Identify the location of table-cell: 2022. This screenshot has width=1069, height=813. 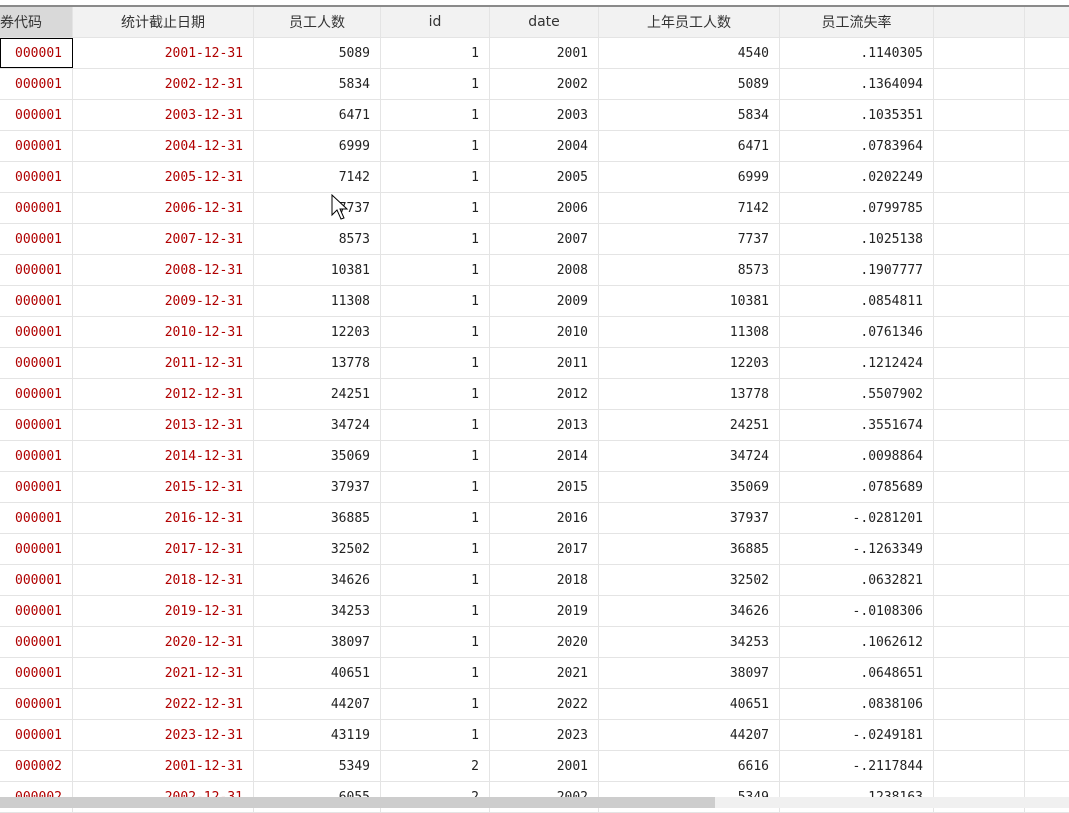
(544, 704).